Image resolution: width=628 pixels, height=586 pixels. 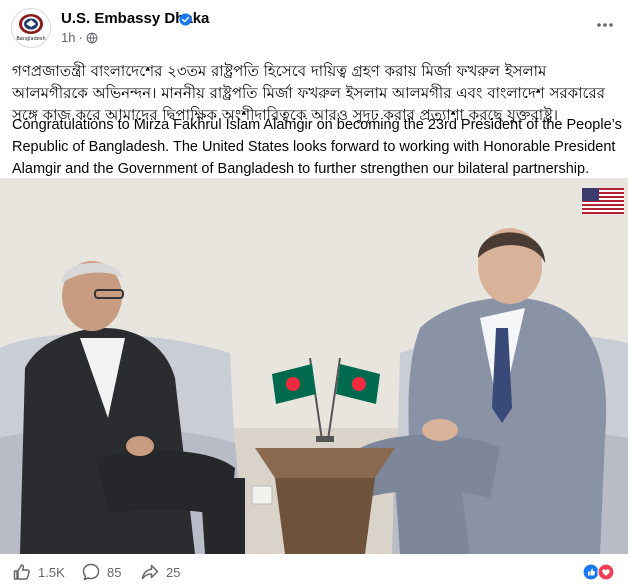 What do you see at coordinates (92, 38) in the screenshot?
I see `globe-icon` at bounding box center [92, 38].